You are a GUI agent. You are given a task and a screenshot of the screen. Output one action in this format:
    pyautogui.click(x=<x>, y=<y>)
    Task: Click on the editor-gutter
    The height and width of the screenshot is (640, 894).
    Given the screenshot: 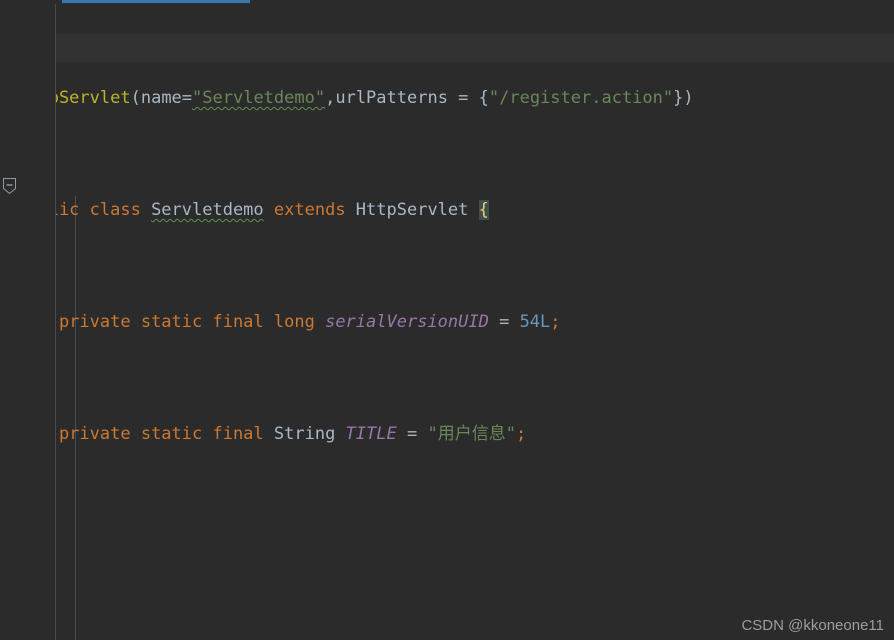 What is the action you would take?
    pyautogui.click(x=28, y=320)
    